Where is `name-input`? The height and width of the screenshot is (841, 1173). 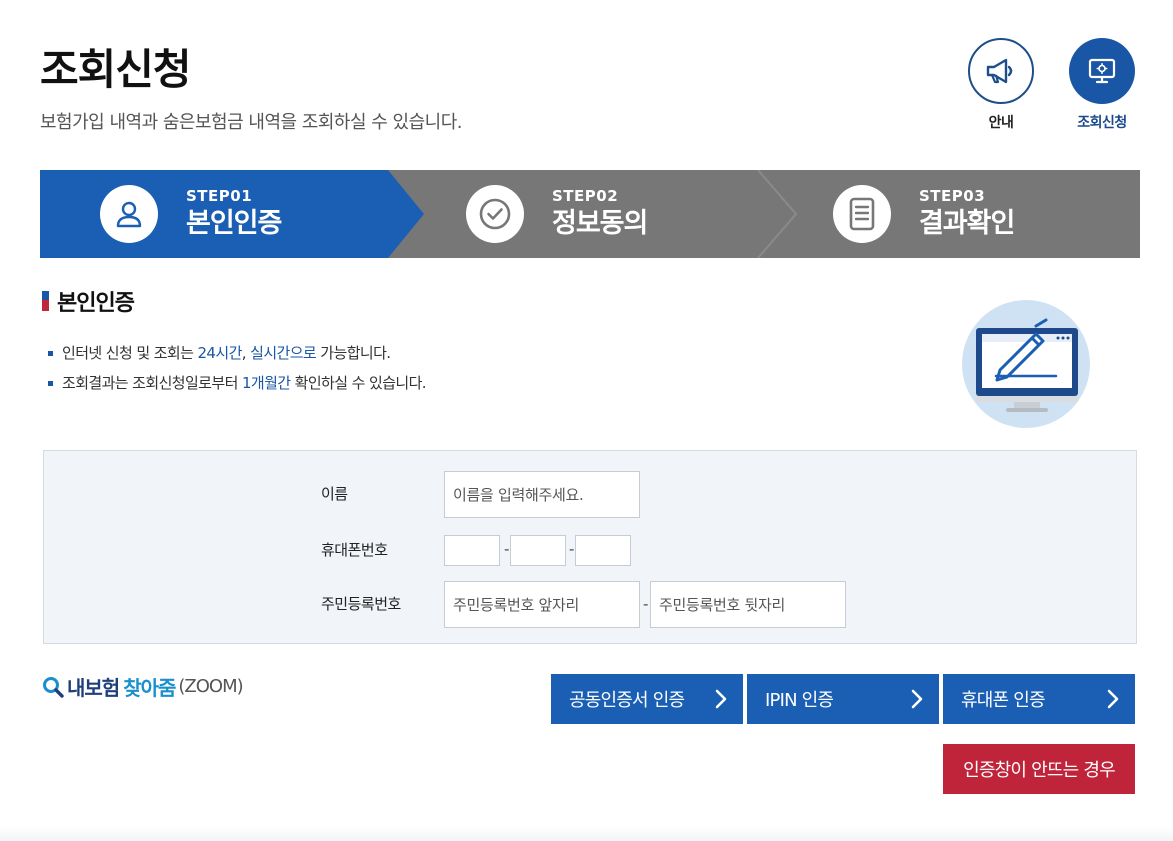
name-input is located at coordinates (542, 494).